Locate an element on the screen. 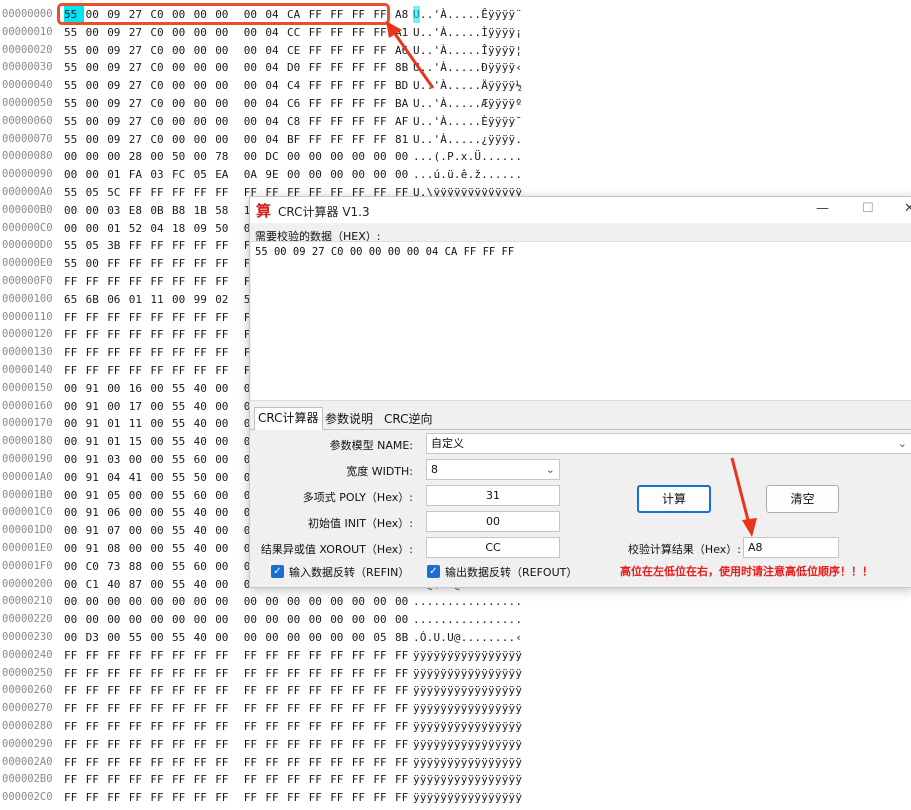 Image resolution: width=911 pixels, height=810 pixels. calc-button: 计算 is located at coordinates (674, 499).